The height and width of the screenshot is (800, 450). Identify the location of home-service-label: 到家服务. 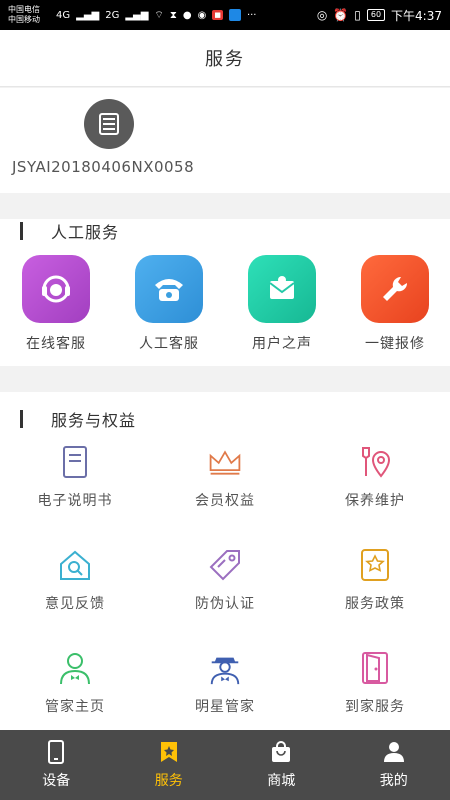
(375, 707).